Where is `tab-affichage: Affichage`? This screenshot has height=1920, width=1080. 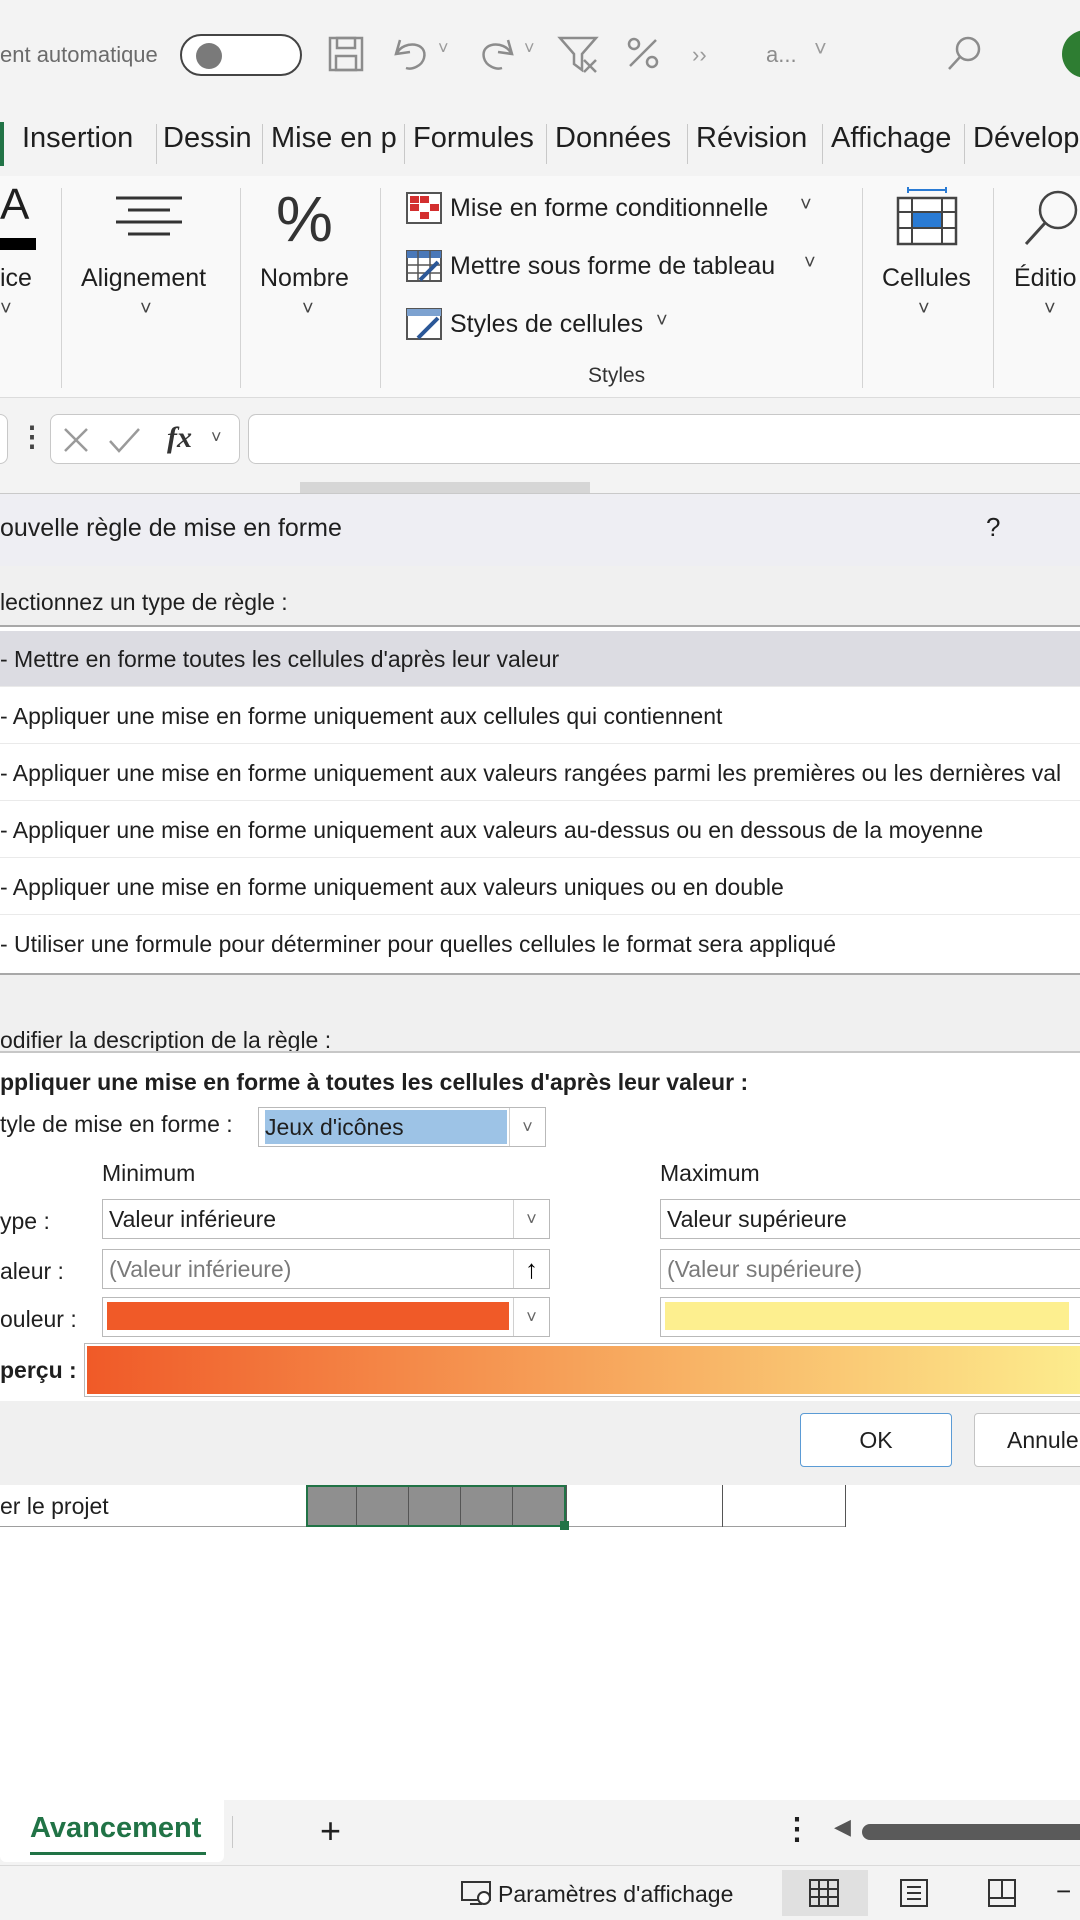
tab-affichage: Affichage is located at coordinates (891, 138).